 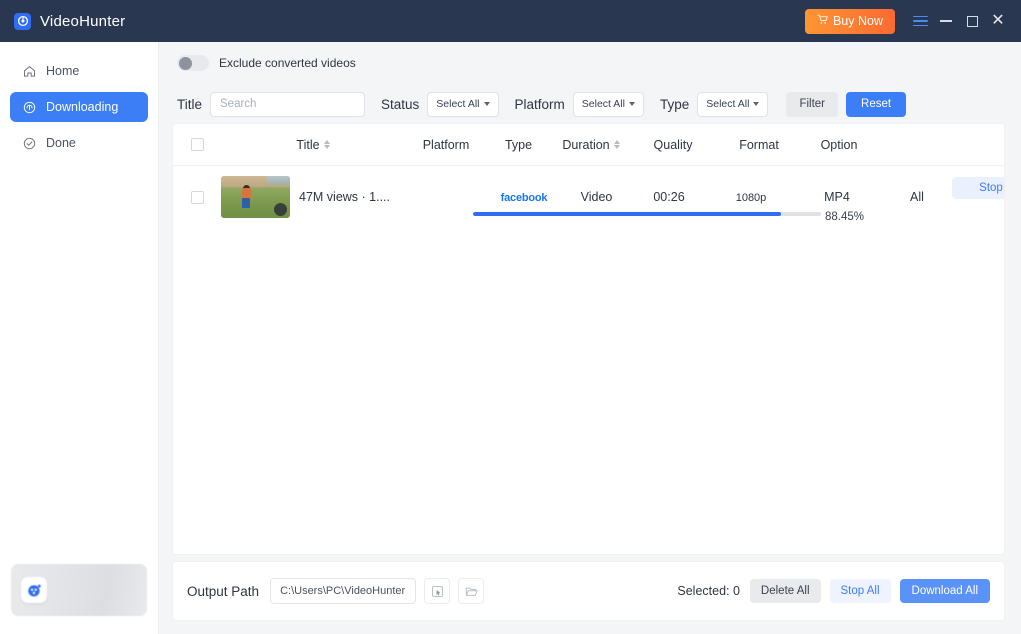 What do you see at coordinates (876, 104) in the screenshot?
I see `reset-button: Reset` at bounding box center [876, 104].